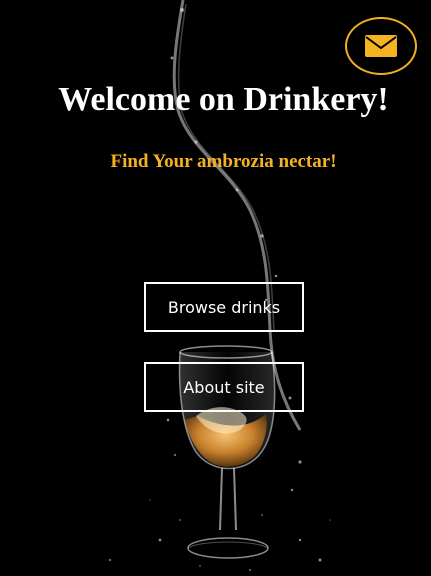 Image resolution: width=431 pixels, height=576 pixels. I want to click on envelope-icon, so click(381, 46).